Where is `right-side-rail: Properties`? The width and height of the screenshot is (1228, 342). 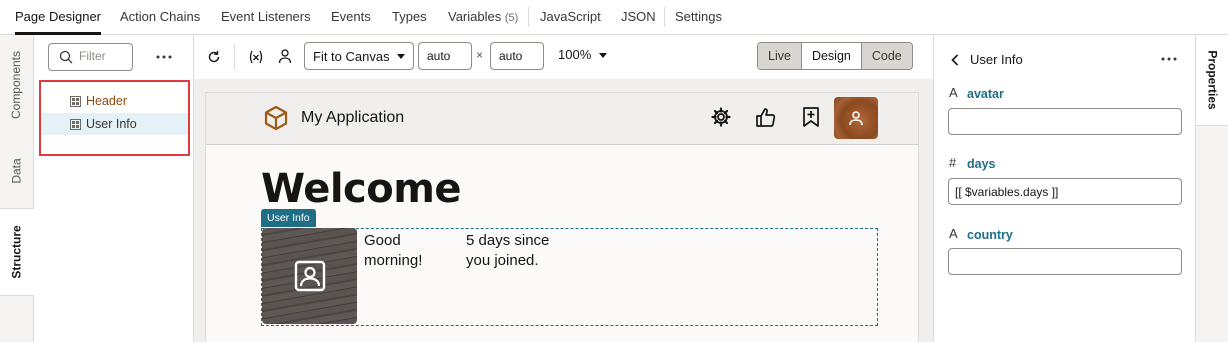 right-side-rail: Properties is located at coordinates (1211, 188).